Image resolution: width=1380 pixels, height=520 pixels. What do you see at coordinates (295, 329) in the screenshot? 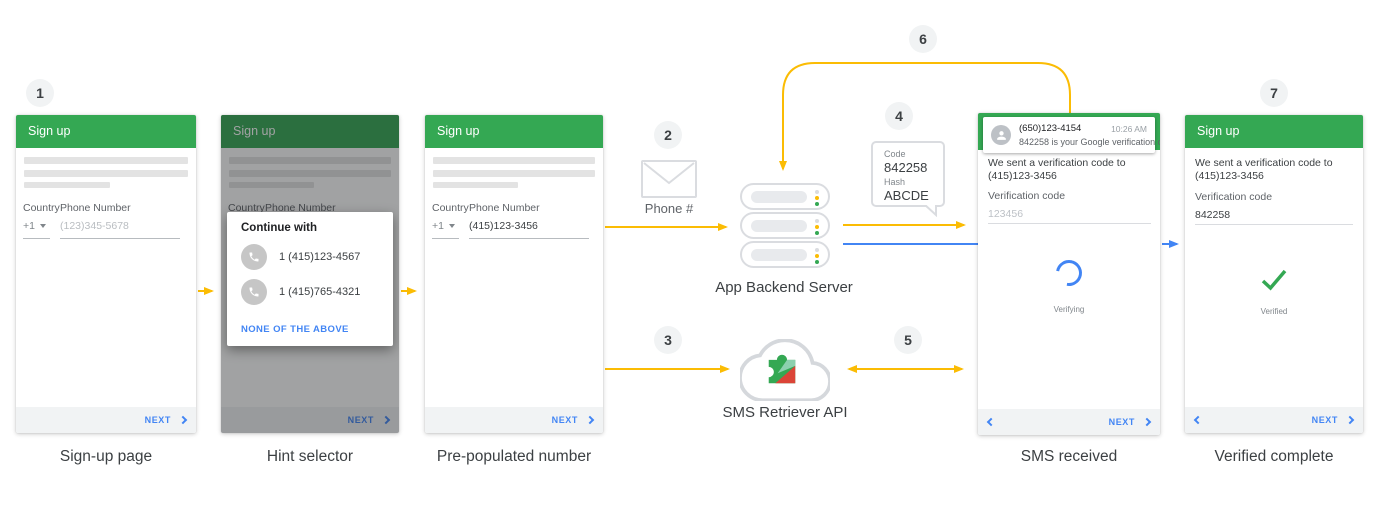
I see `none-of-the-above-link: NONE OF THE ABOVE` at bounding box center [295, 329].